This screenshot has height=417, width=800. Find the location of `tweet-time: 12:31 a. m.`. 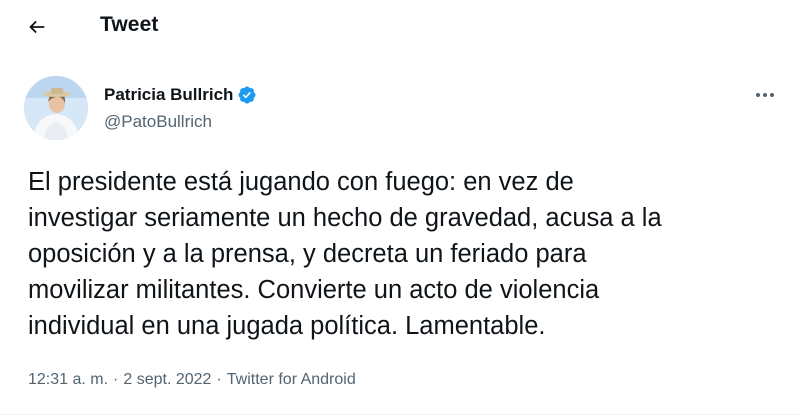

tweet-time: 12:31 a. m. is located at coordinates (68, 380).